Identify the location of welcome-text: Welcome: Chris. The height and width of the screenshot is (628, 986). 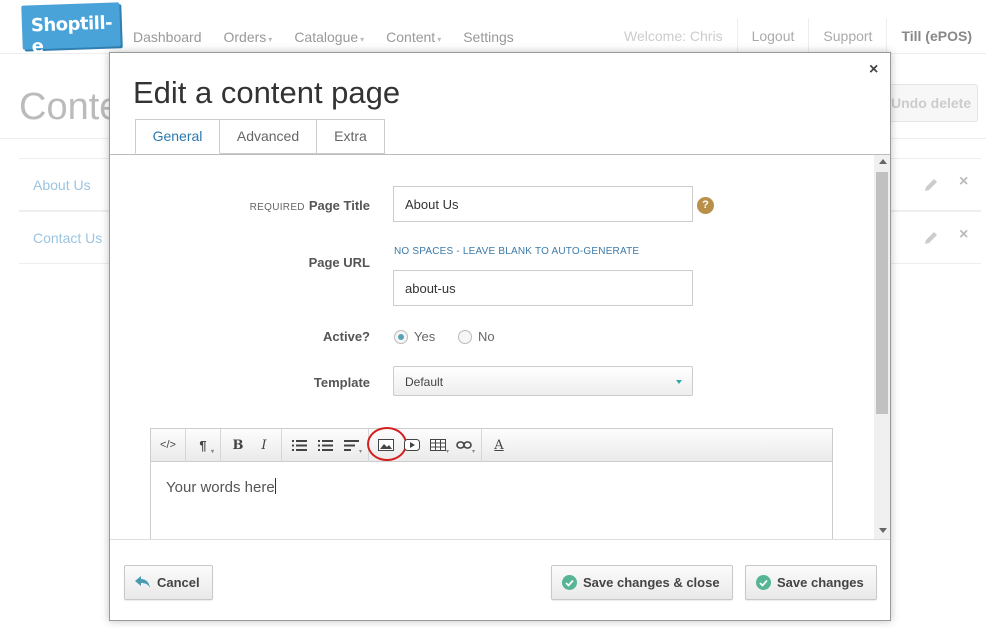
(673, 36).